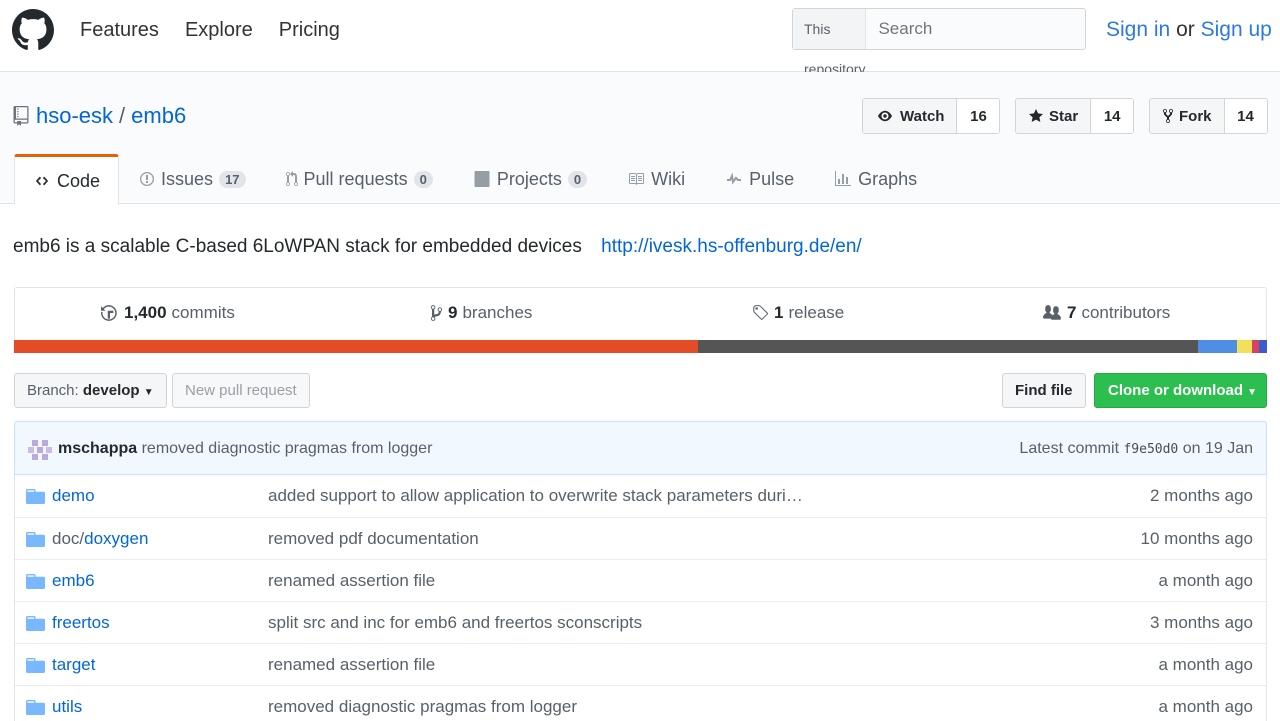  I want to click on fork-action: Fork 14, so click(1208, 116).